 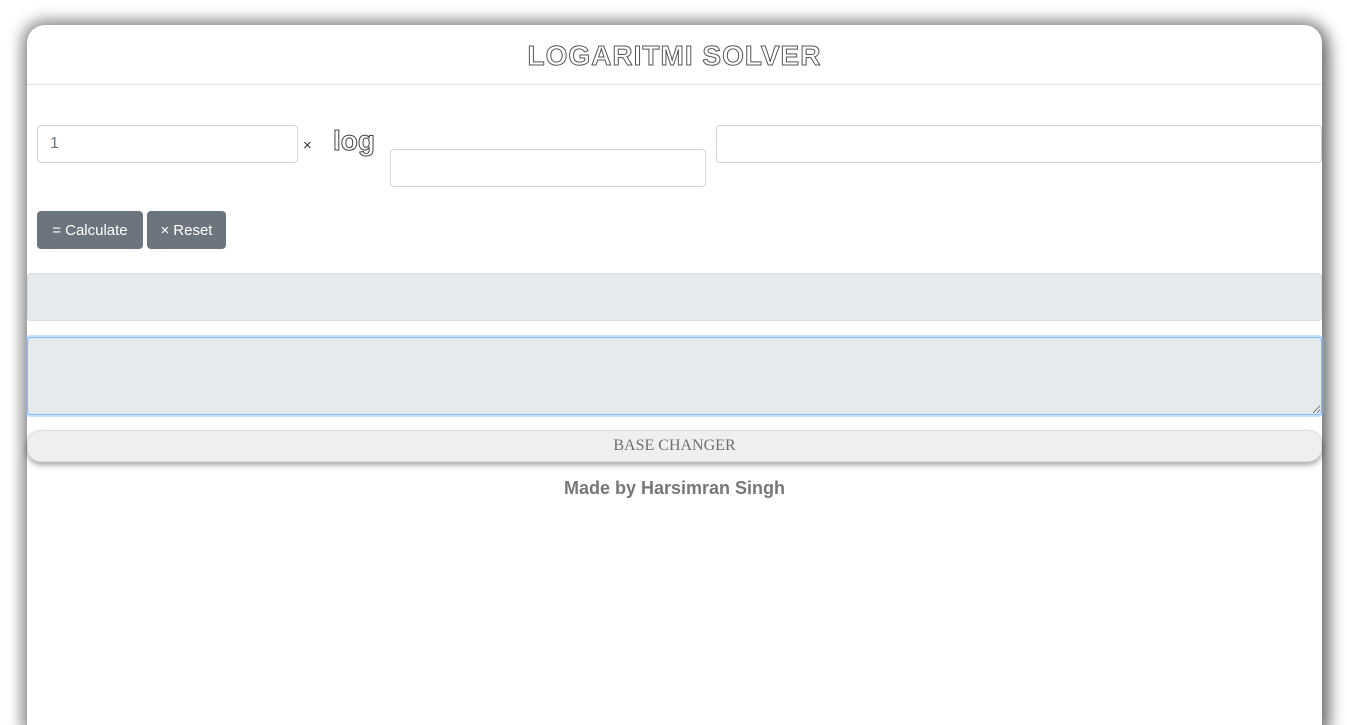 What do you see at coordinates (354, 141) in the screenshot?
I see `log-label: log` at bounding box center [354, 141].